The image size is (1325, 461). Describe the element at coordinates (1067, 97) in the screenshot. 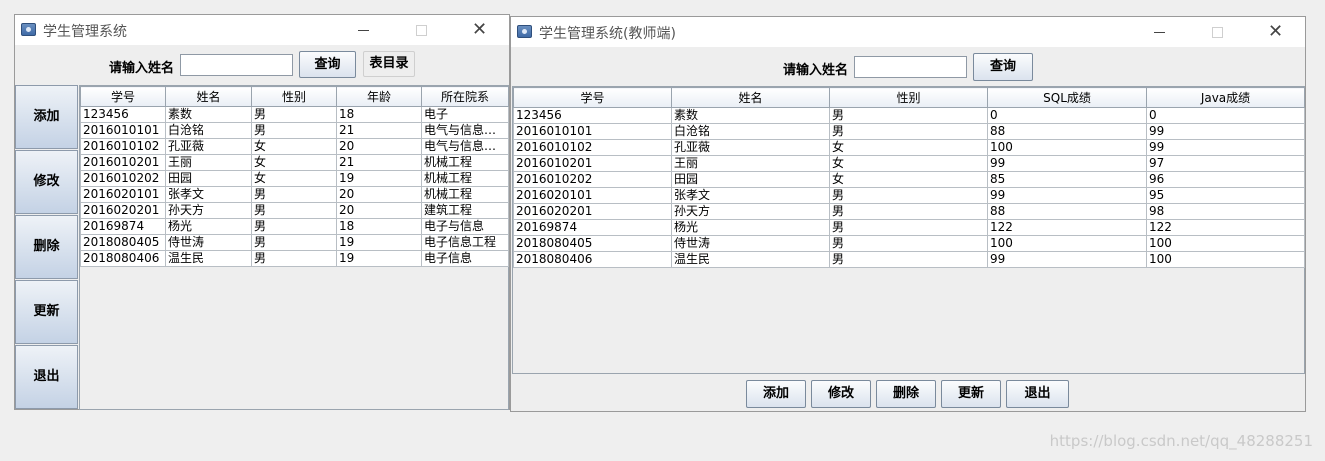

I see `column-header: SQL成绩` at that location.